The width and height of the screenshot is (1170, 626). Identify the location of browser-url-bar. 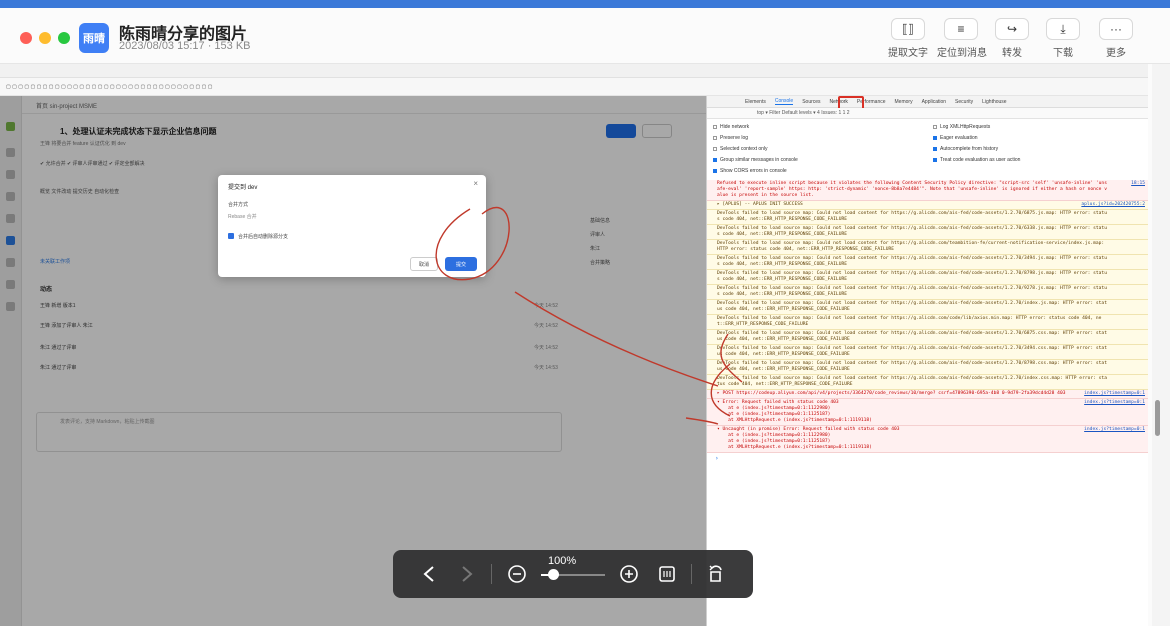
(574, 71).